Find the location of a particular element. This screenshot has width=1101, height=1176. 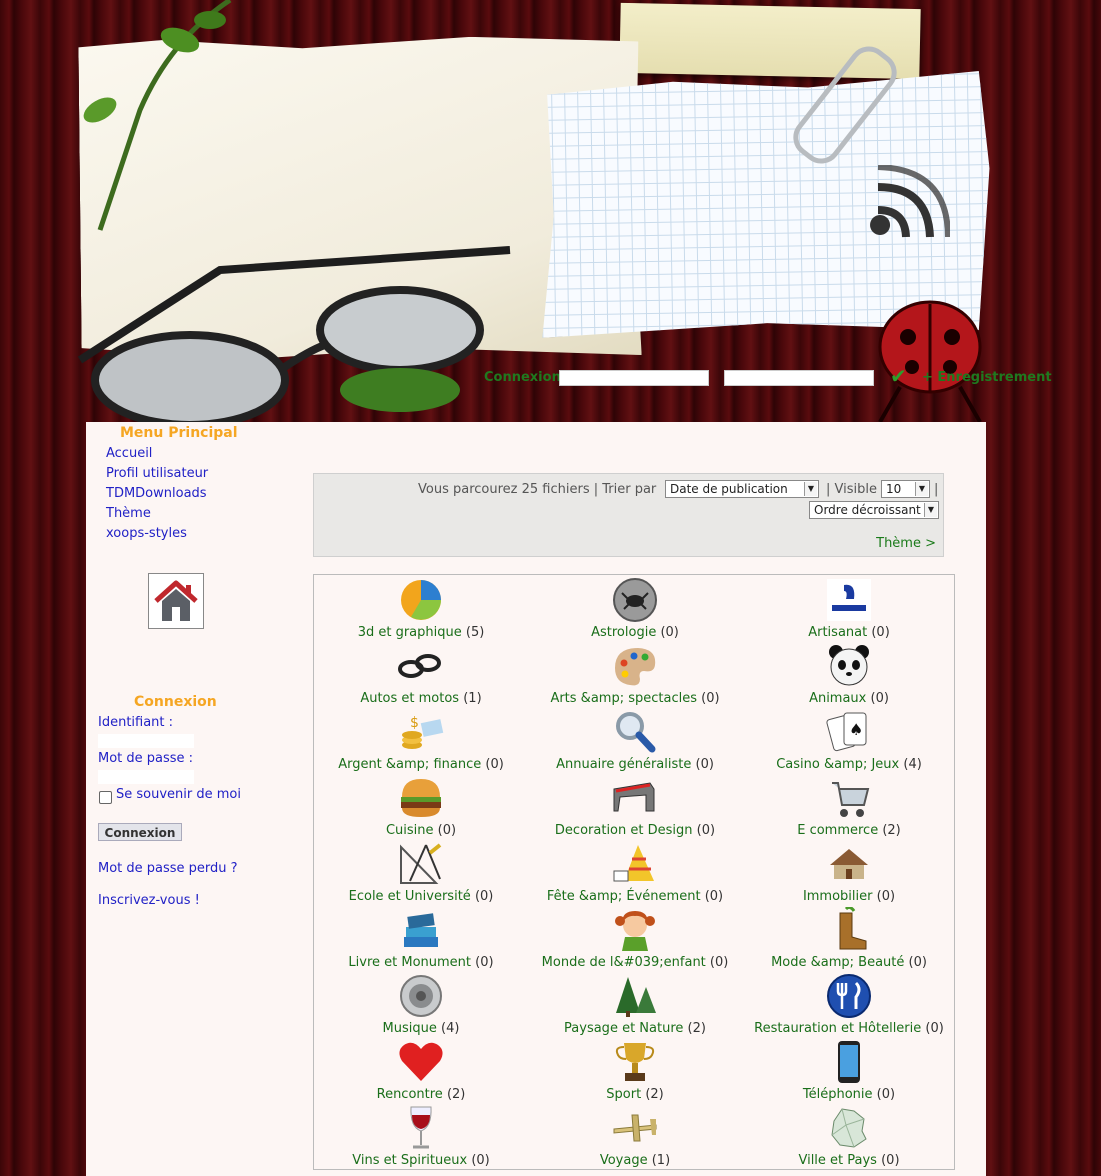

category-item: Mode &amp; Beauté (0) is located at coordinates (849, 938).